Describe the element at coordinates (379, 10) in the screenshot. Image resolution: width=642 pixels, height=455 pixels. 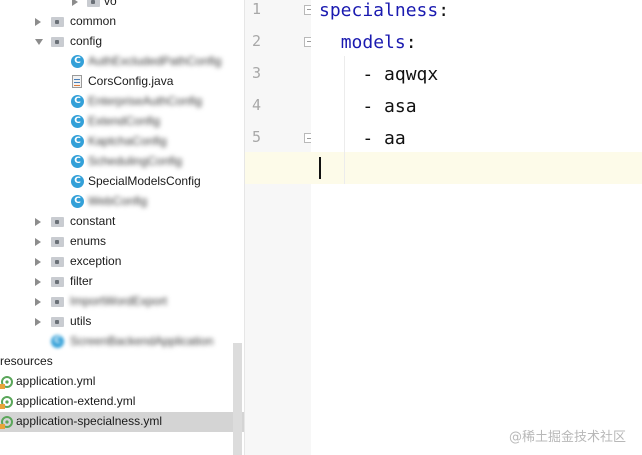
I see `yaml-key: specialness` at that location.